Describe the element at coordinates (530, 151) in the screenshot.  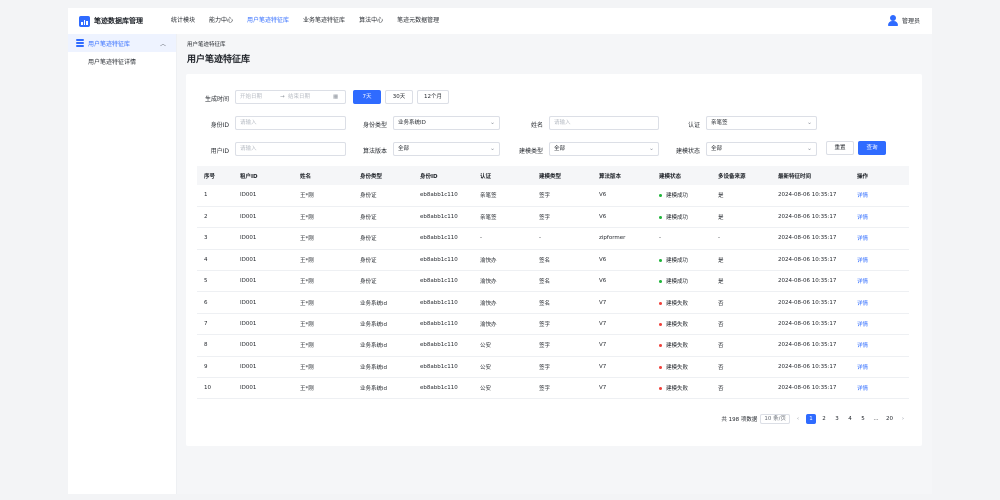
I see `modeltype-label: 建模类型` at that location.